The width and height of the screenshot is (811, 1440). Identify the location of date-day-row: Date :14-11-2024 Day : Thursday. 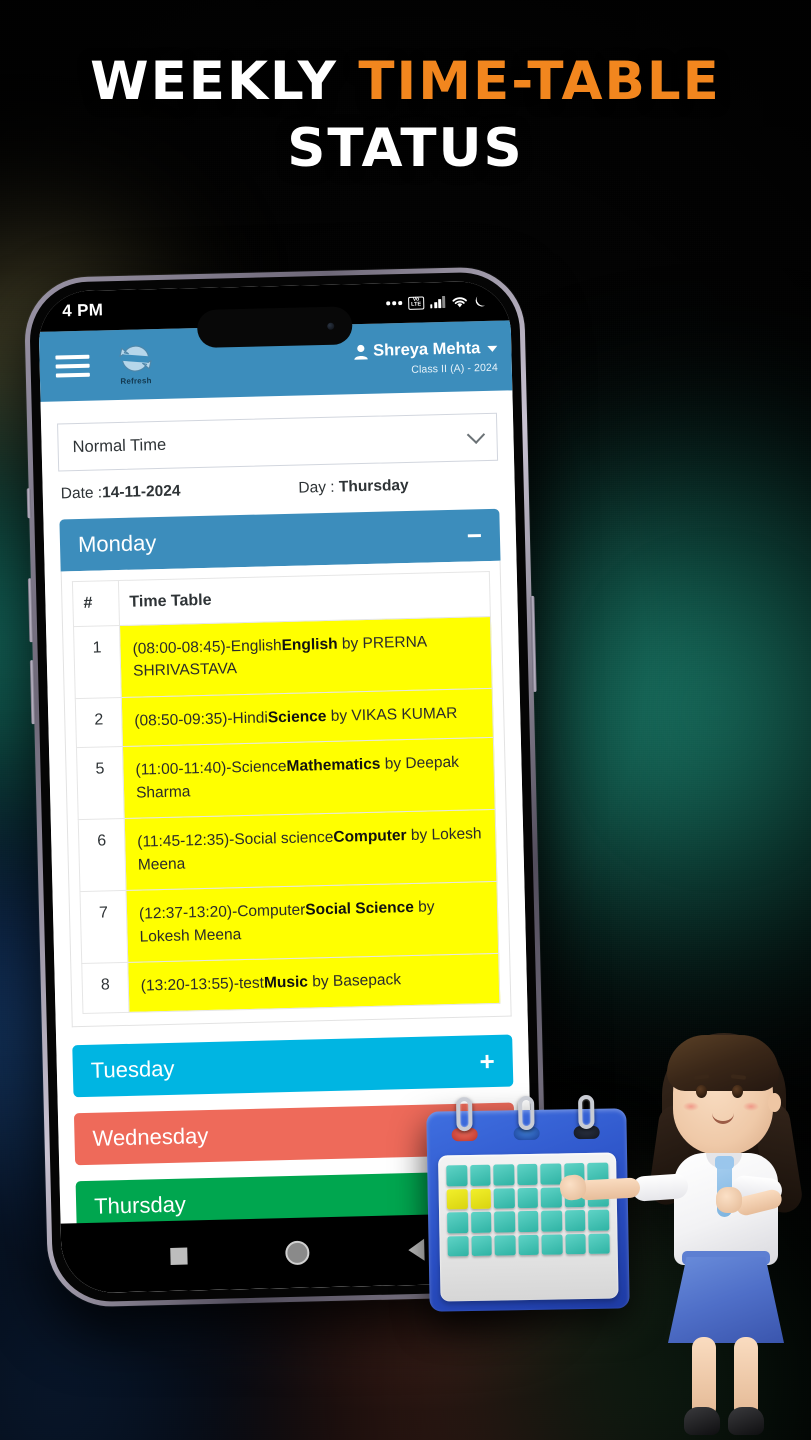
(279, 489).